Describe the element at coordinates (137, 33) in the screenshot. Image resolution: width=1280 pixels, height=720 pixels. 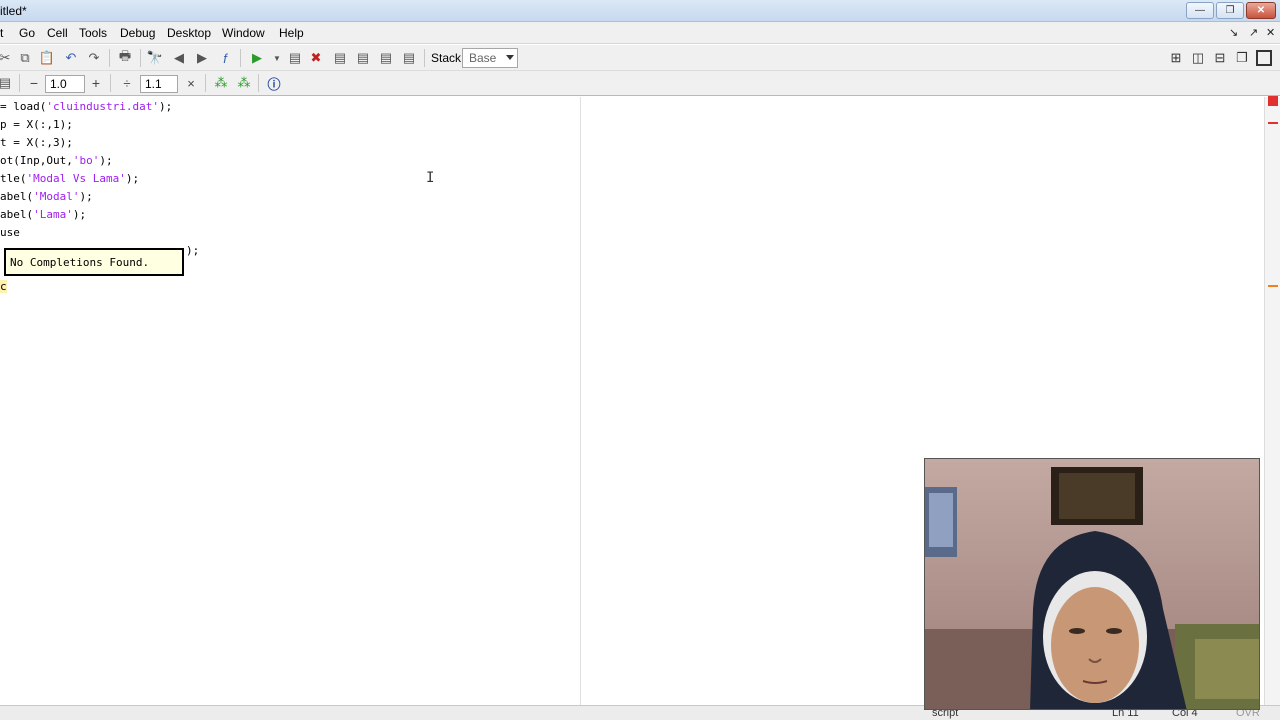
I see `menu-debug: Debug` at that location.